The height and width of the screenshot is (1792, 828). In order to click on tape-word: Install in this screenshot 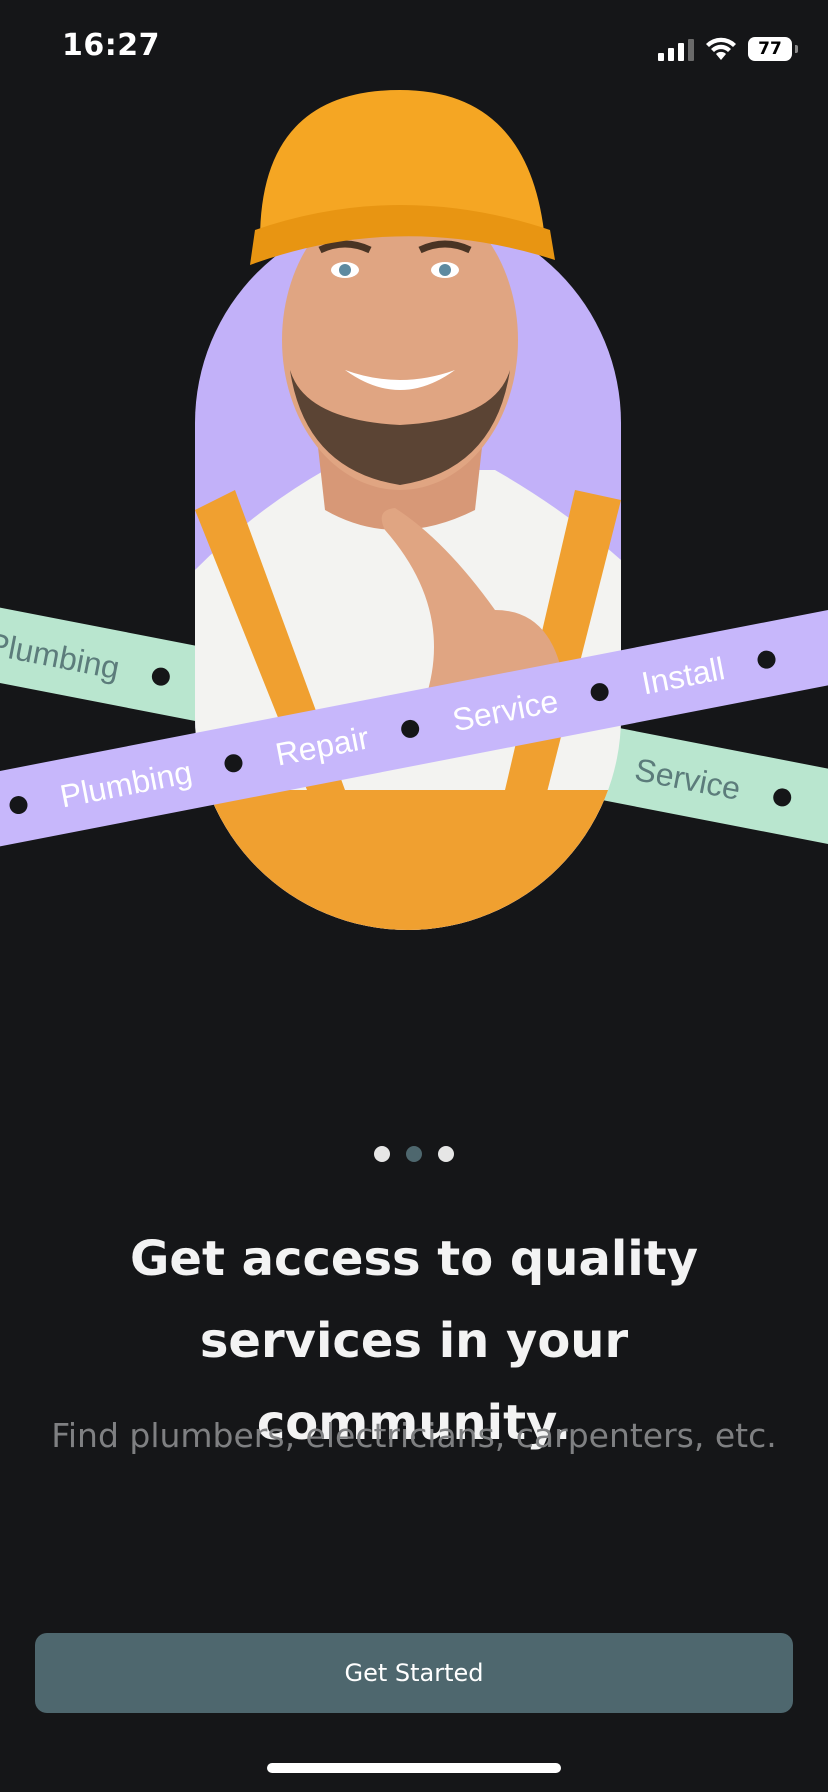, I will do `click(683, 675)`.